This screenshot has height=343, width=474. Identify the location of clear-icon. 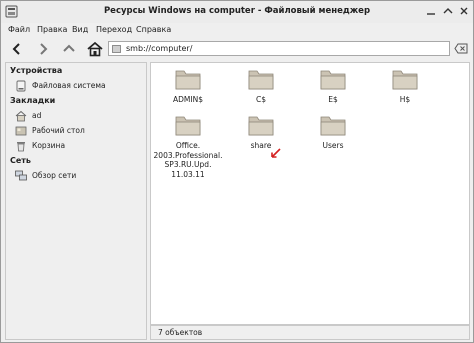
(461, 48).